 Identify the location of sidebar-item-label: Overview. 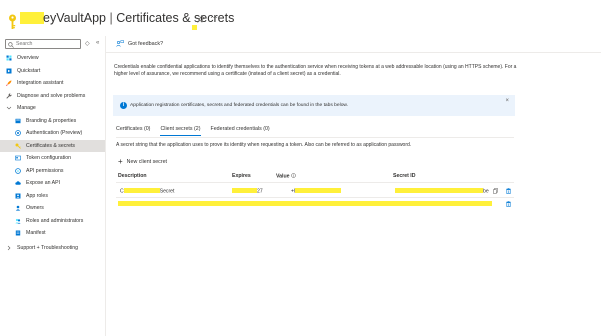
(28, 58).